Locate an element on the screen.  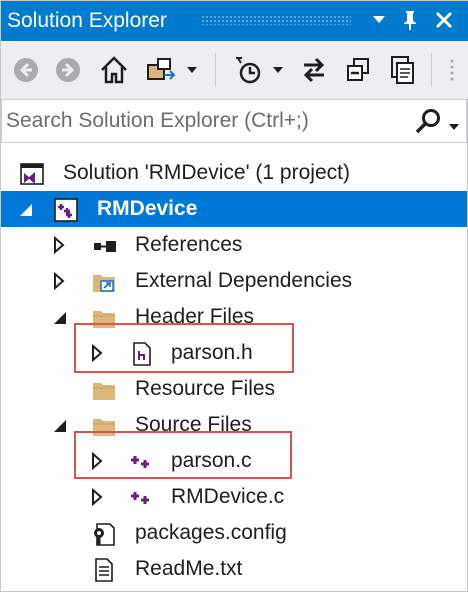
home-button is located at coordinates (114, 70).